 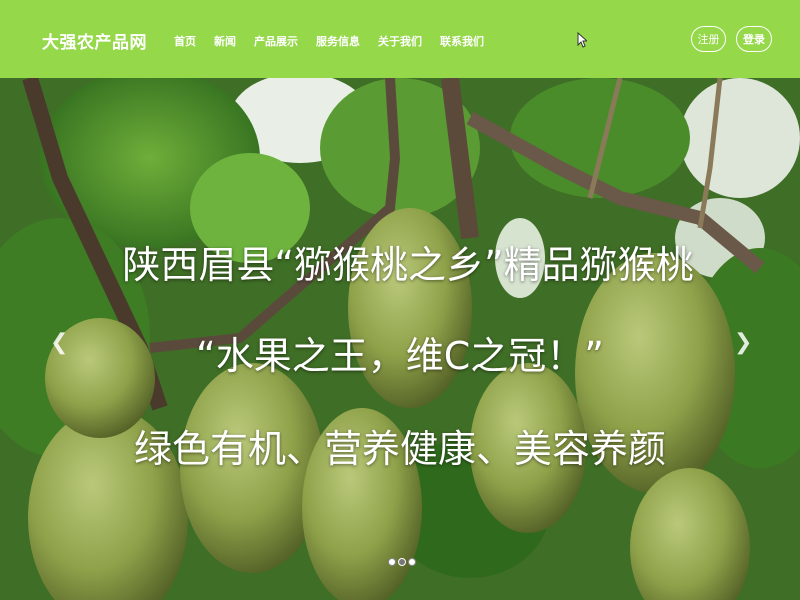 What do you see at coordinates (462, 41) in the screenshot?
I see `nav-contact: 联系我们` at bounding box center [462, 41].